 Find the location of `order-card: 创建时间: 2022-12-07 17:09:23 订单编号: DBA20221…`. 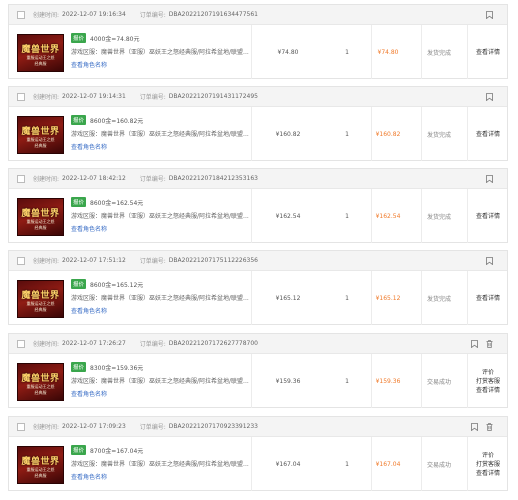

order-card: 创建时间: 2022-12-07 17:09:23 订单编号: DBA20221… is located at coordinates (258, 453).